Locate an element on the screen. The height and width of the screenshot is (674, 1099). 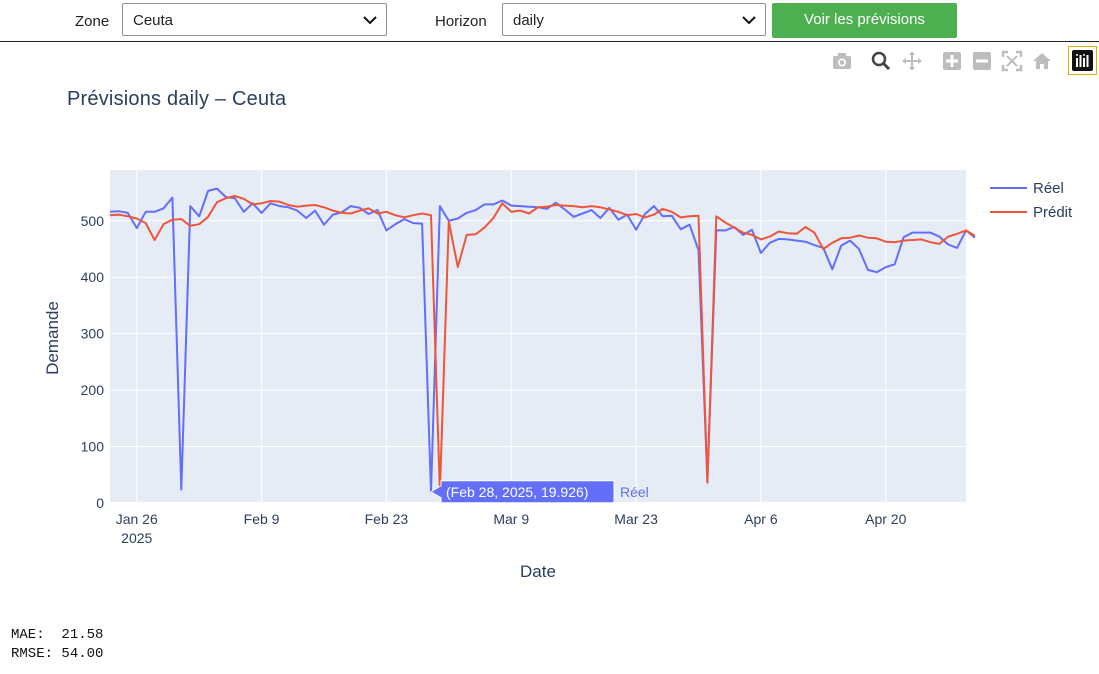
y-tick-label: 0 is located at coordinates (100, 503).